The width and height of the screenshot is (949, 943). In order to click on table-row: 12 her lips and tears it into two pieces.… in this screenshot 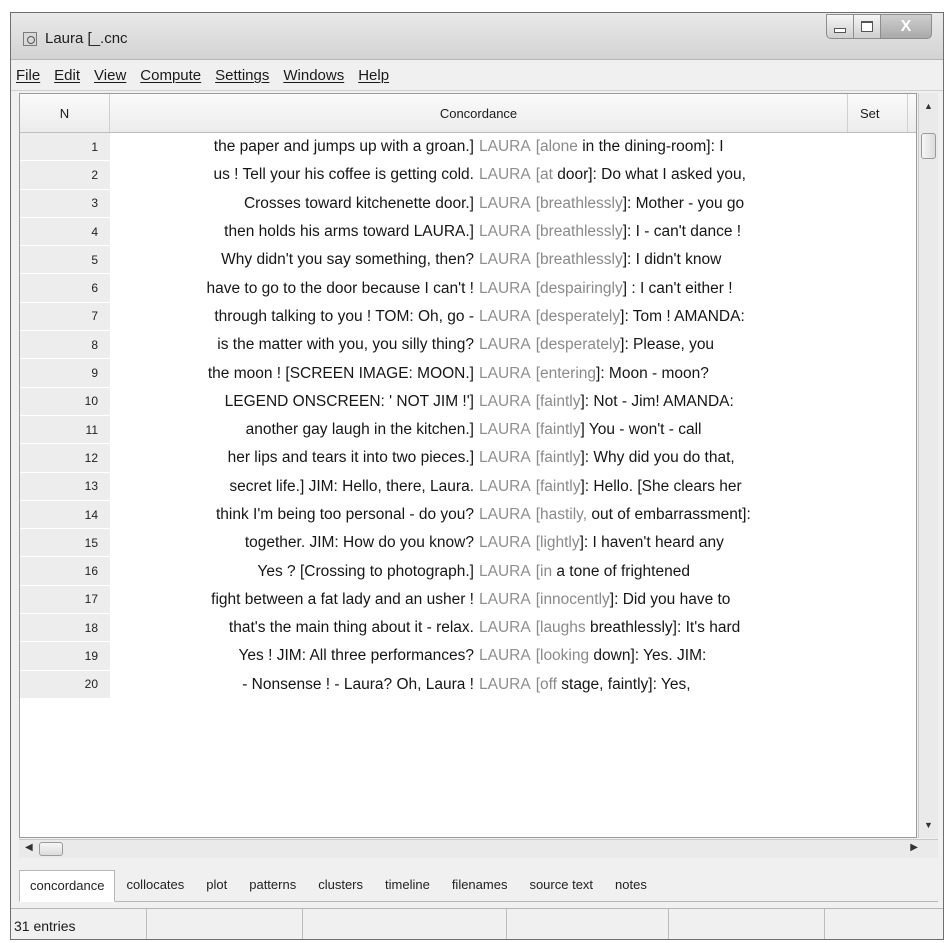, I will do `click(468, 458)`.